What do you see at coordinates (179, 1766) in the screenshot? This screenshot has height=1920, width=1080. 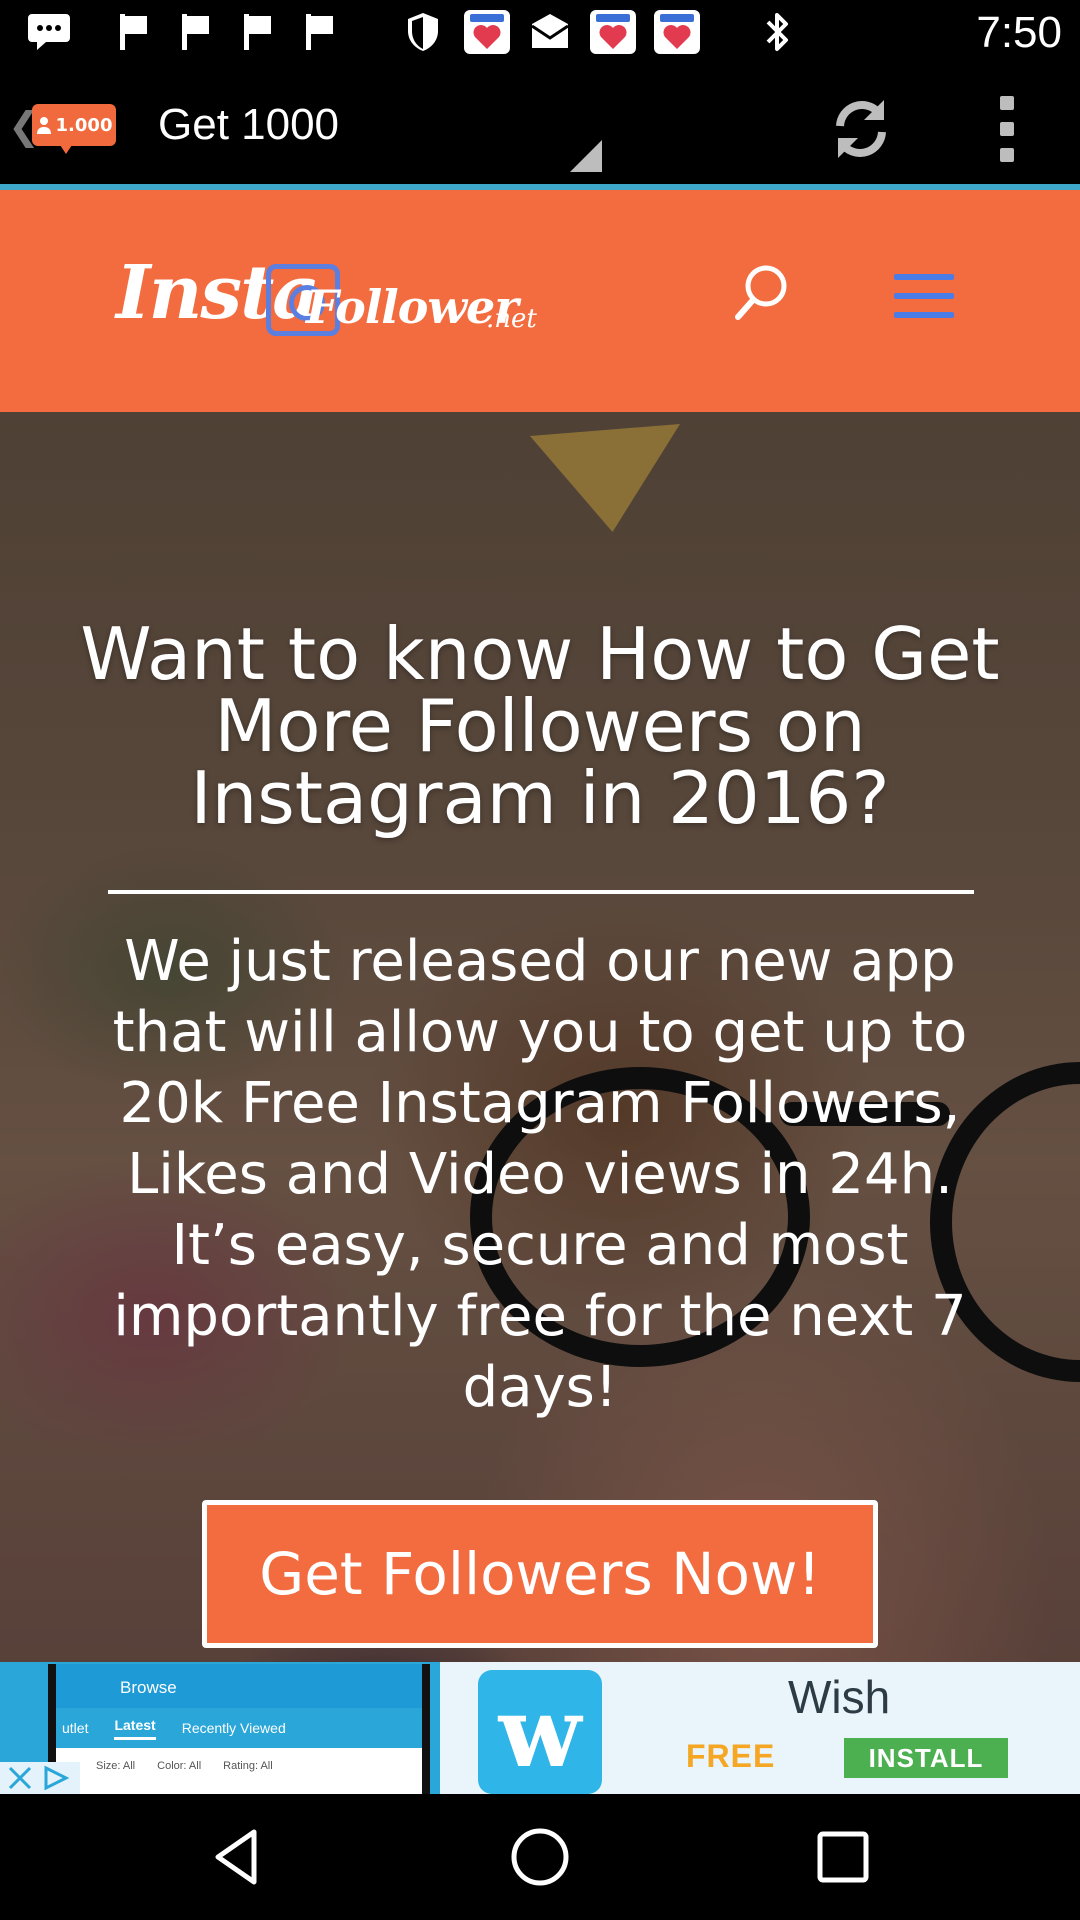 I see `ad-phone-filter: Color: All` at bounding box center [179, 1766].